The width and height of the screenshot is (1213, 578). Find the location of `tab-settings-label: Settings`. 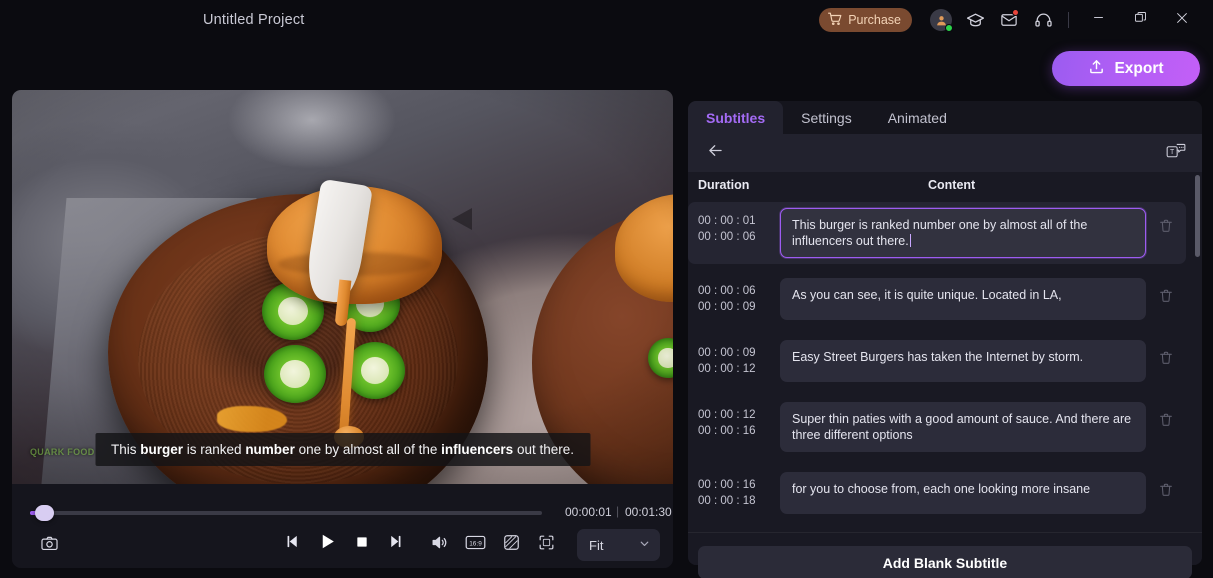

tab-settings-label: Settings is located at coordinates (826, 117).